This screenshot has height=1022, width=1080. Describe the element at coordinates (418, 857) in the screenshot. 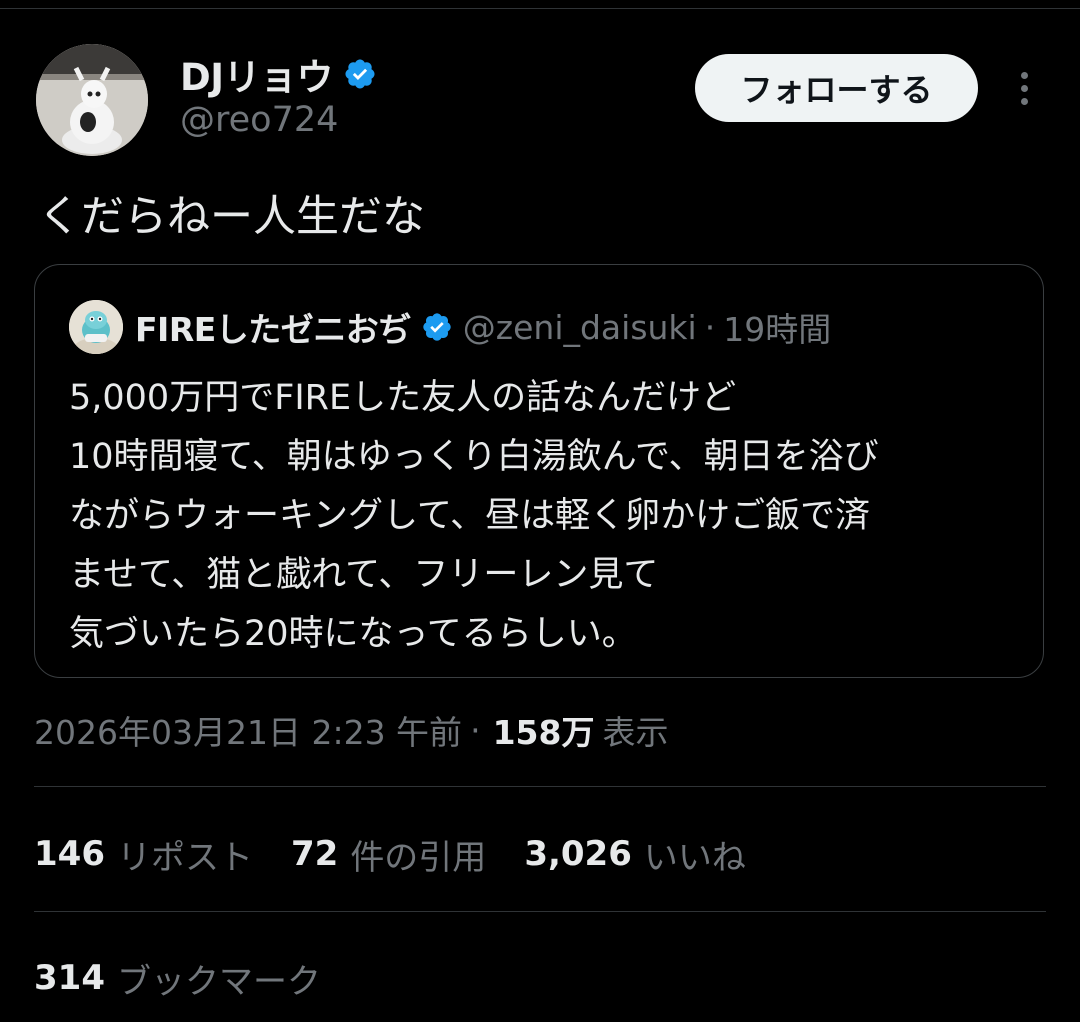

I see `quotes-label: 件の引用` at that location.